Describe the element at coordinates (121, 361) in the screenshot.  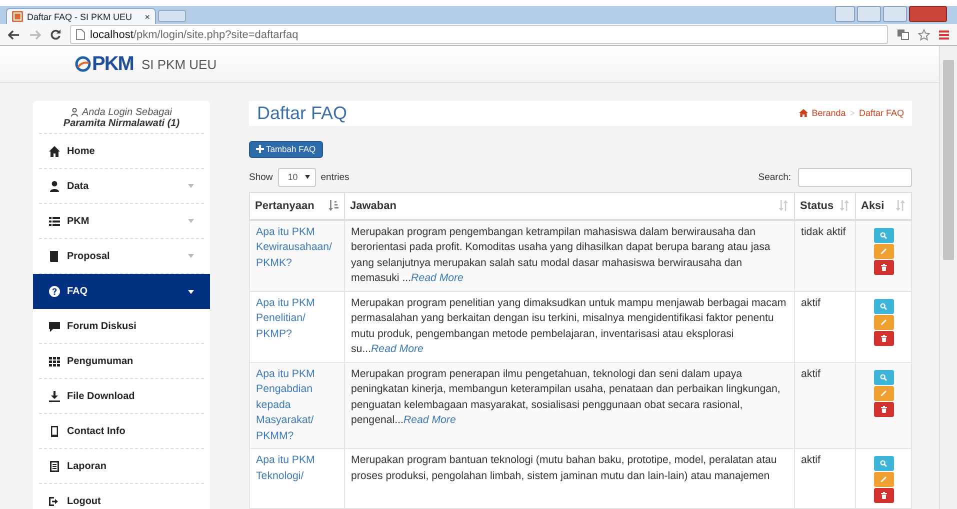
I see `sidebar-item: Pengumuman` at that location.